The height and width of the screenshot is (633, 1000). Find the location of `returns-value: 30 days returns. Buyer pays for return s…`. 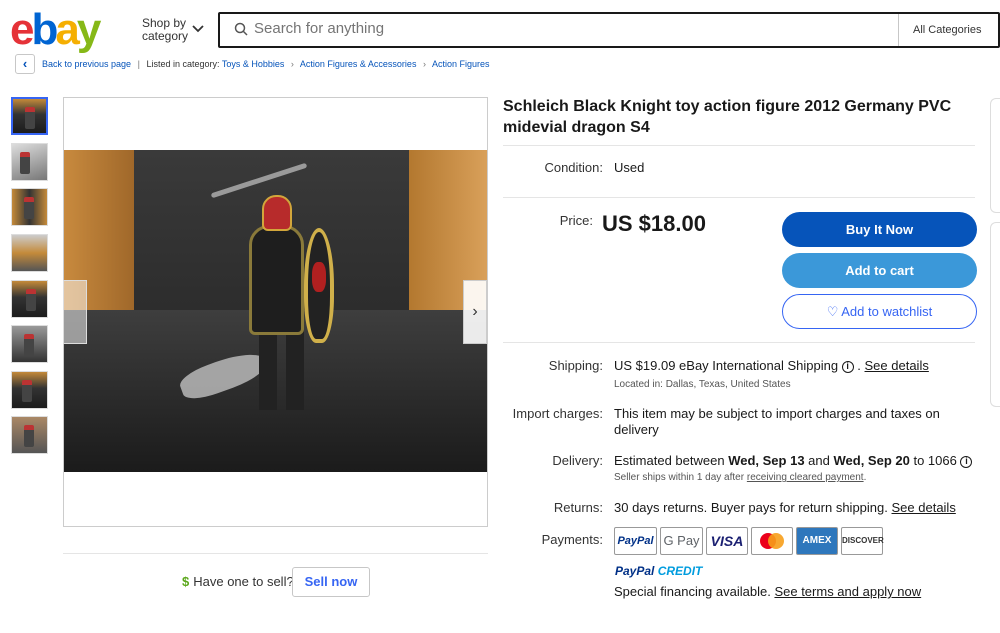

returns-value: 30 days returns. Buyer pays for return s… is located at coordinates (785, 508).